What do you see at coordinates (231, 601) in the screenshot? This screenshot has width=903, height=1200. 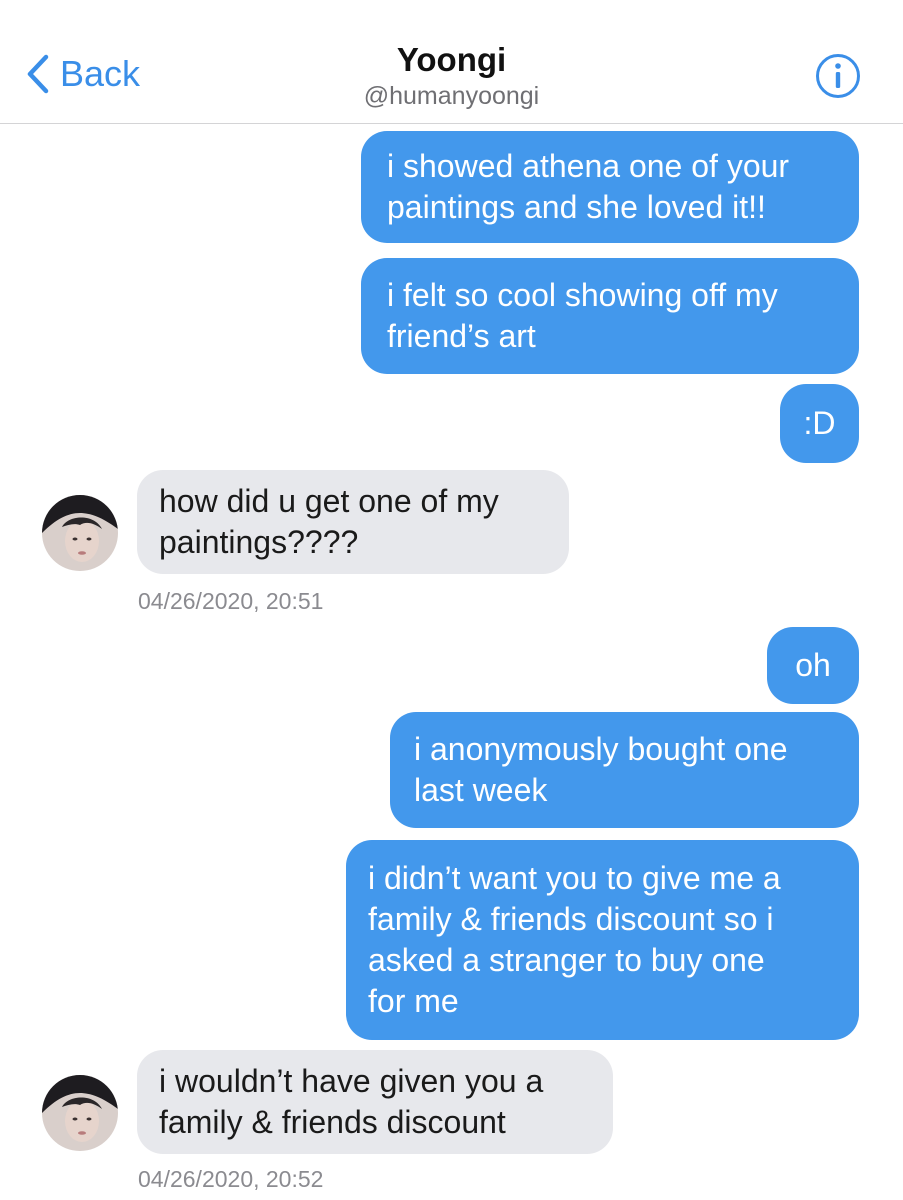 I see `message-timestamp: 04/26/2020, 20:51` at bounding box center [231, 601].